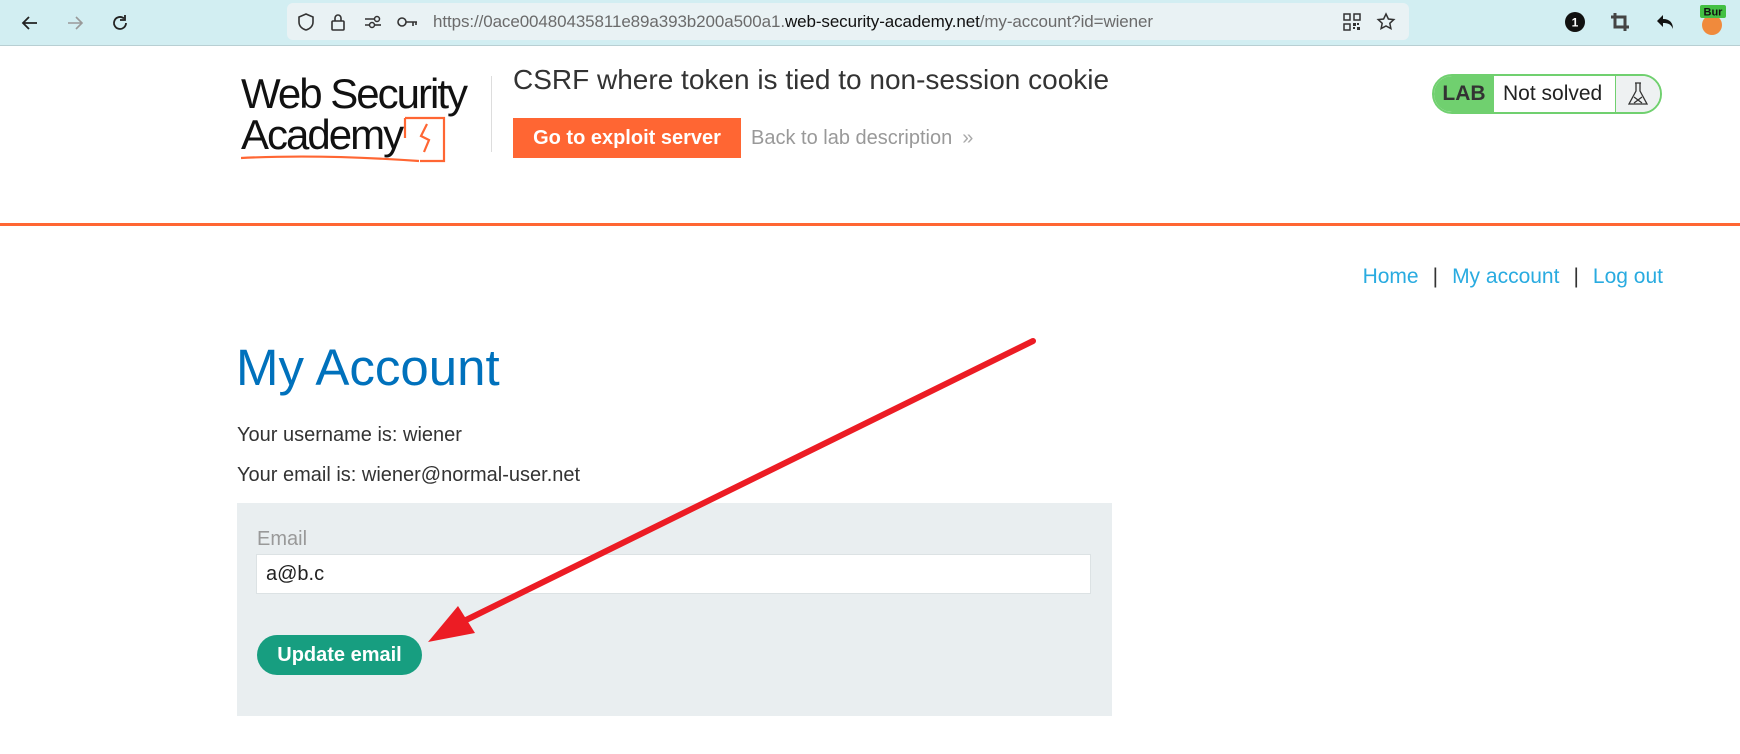 The width and height of the screenshot is (1740, 754). Describe the element at coordinates (409, 475) in the screenshot. I see `email-info: Your email is: wiener@normal-user.net` at that location.